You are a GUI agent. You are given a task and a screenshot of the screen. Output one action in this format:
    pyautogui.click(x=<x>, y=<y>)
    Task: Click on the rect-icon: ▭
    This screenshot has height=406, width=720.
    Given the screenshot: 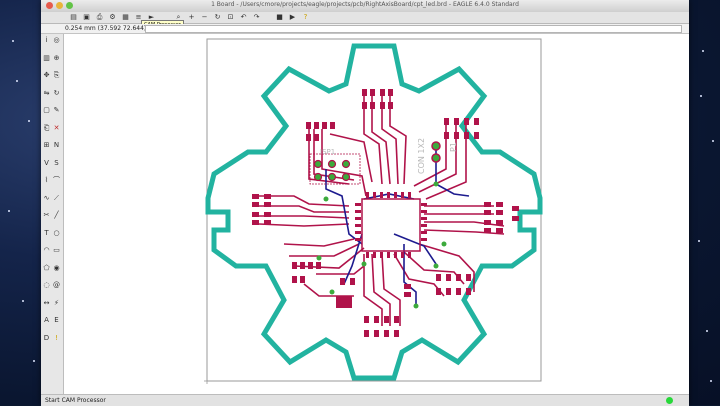 What is the action you would take?
    pyautogui.click(x=56, y=250)
    